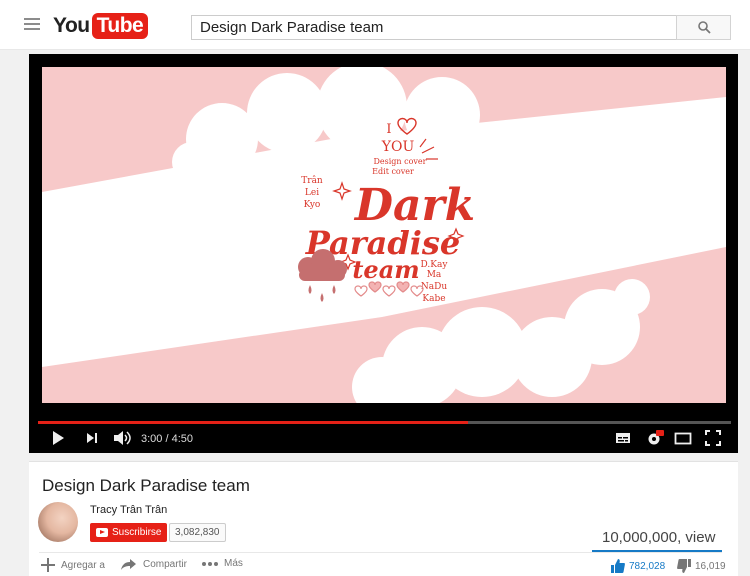  Describe the element at coordinates (659, 537) in the screenshot. I see `view-count: 10,000,000, view` at that location.